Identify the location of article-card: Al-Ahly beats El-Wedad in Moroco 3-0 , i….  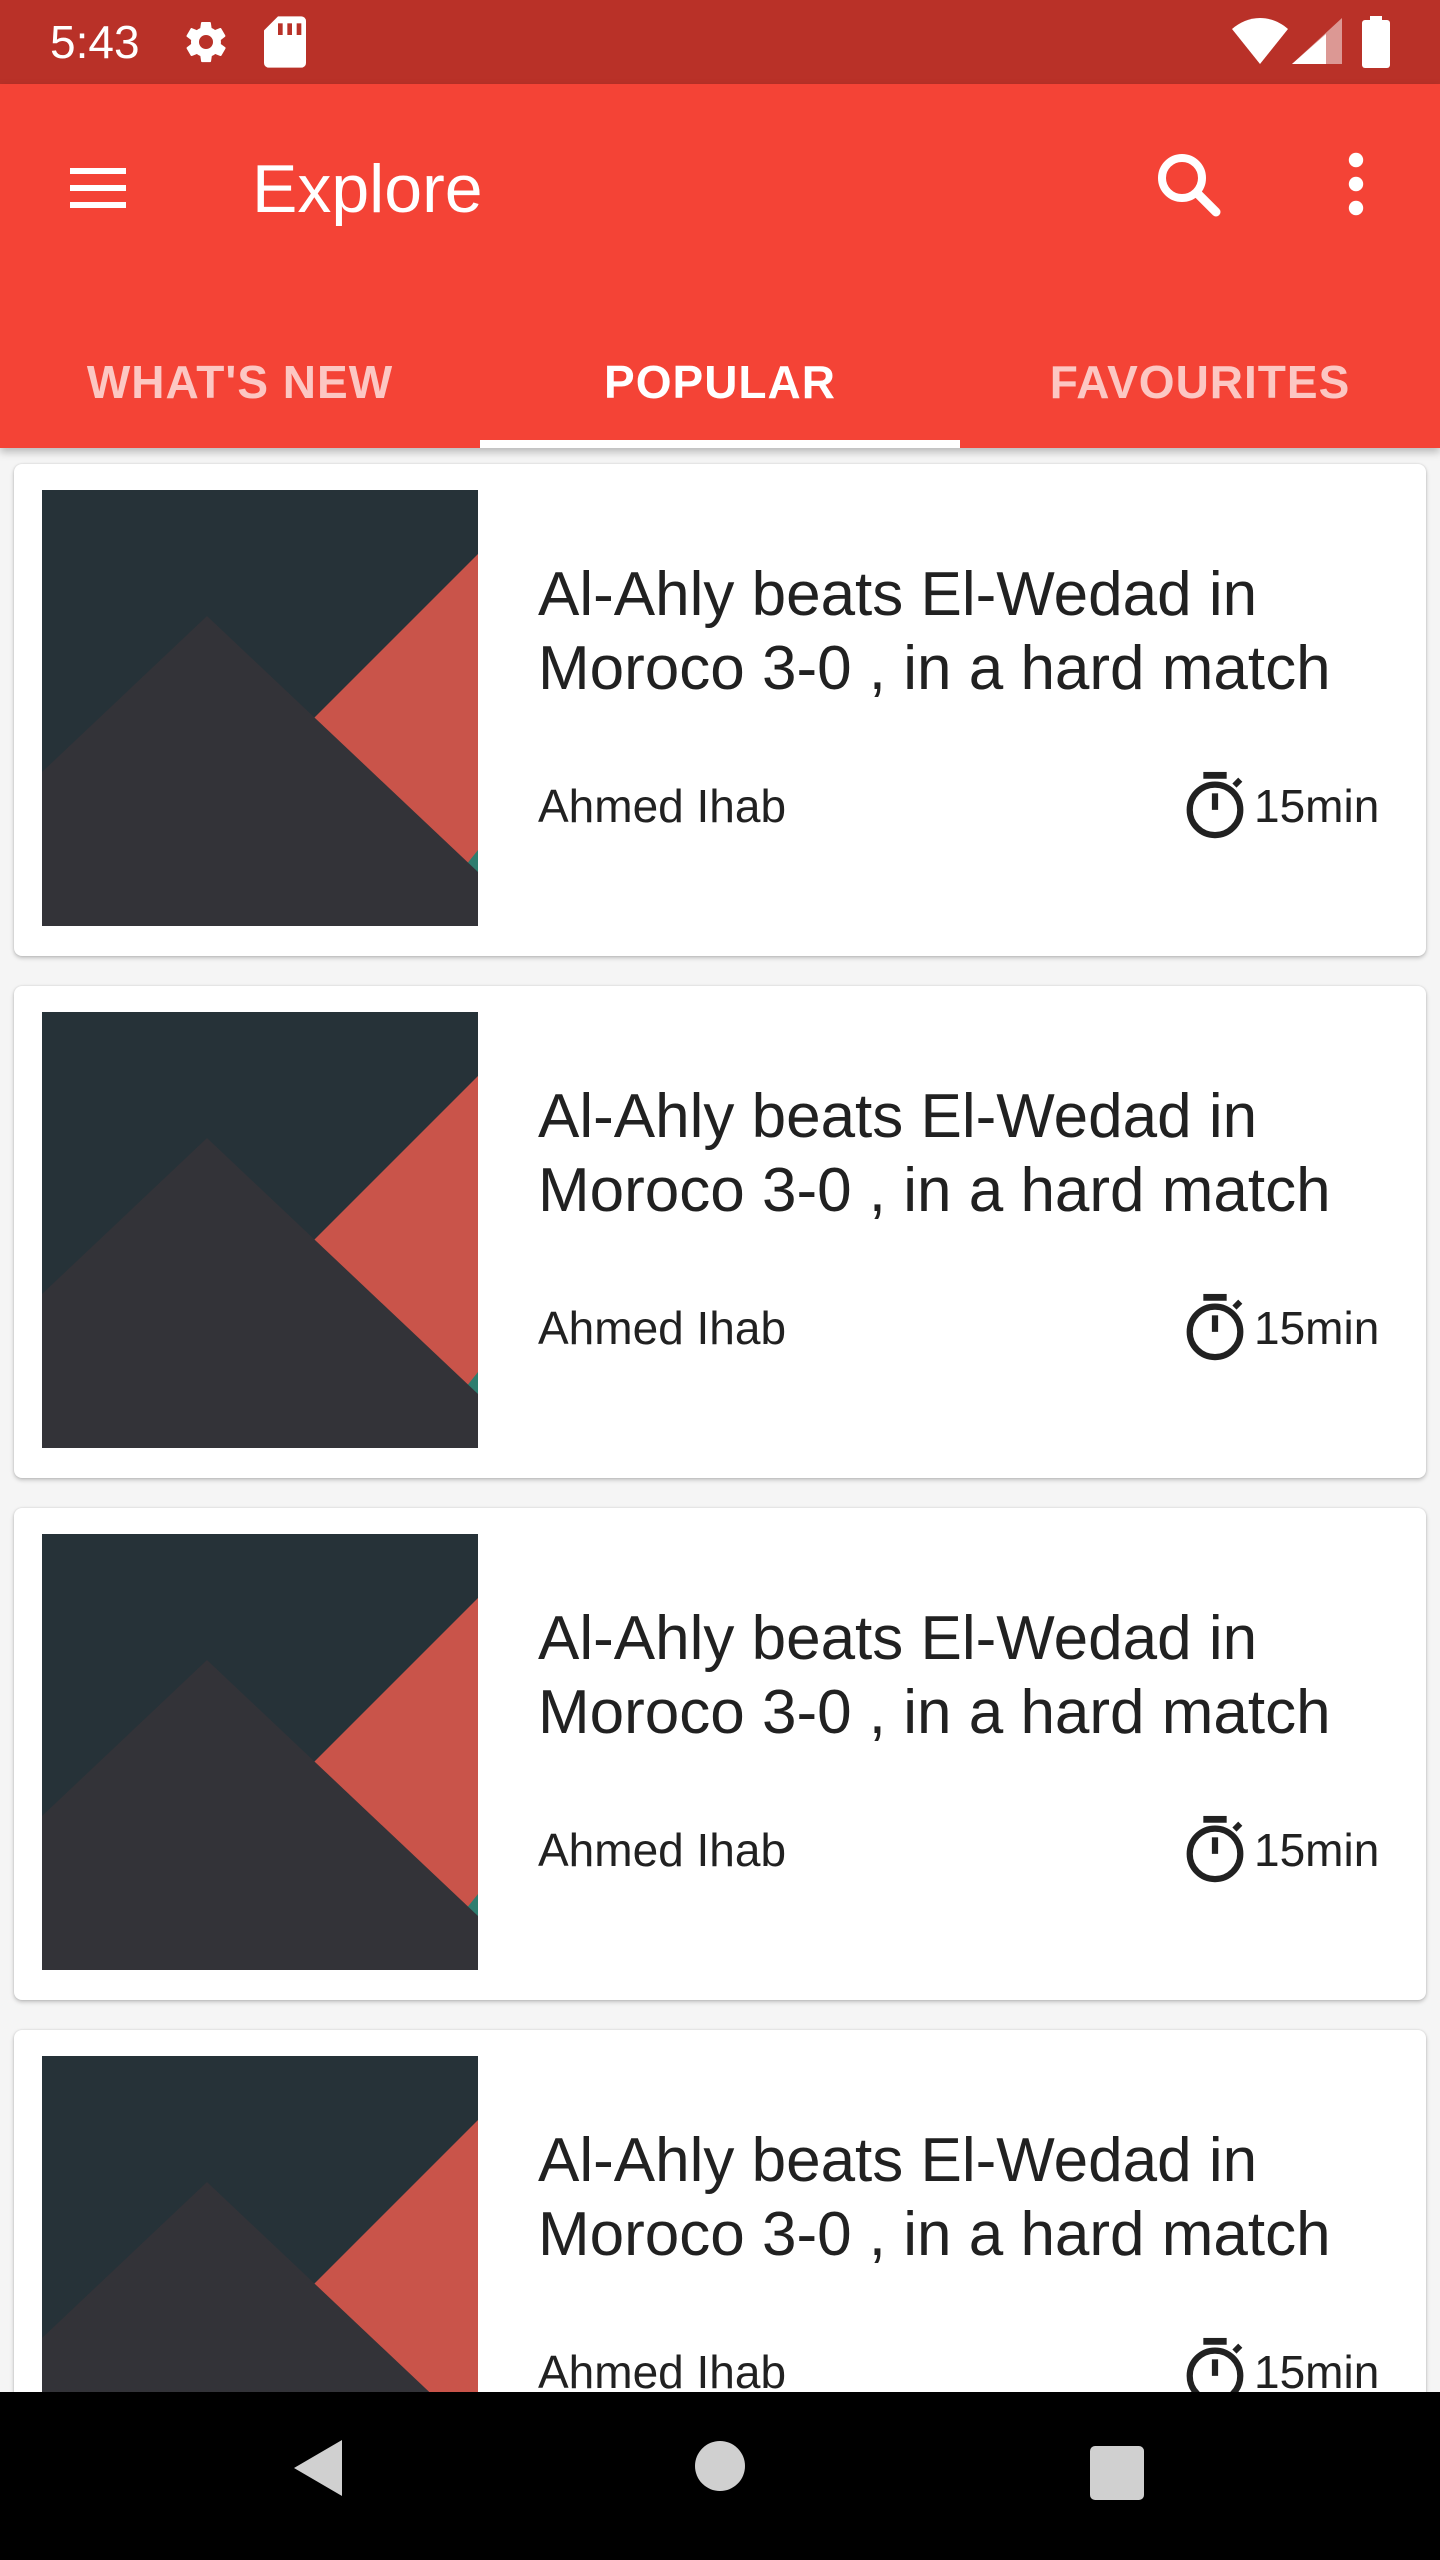
(720, 2211).